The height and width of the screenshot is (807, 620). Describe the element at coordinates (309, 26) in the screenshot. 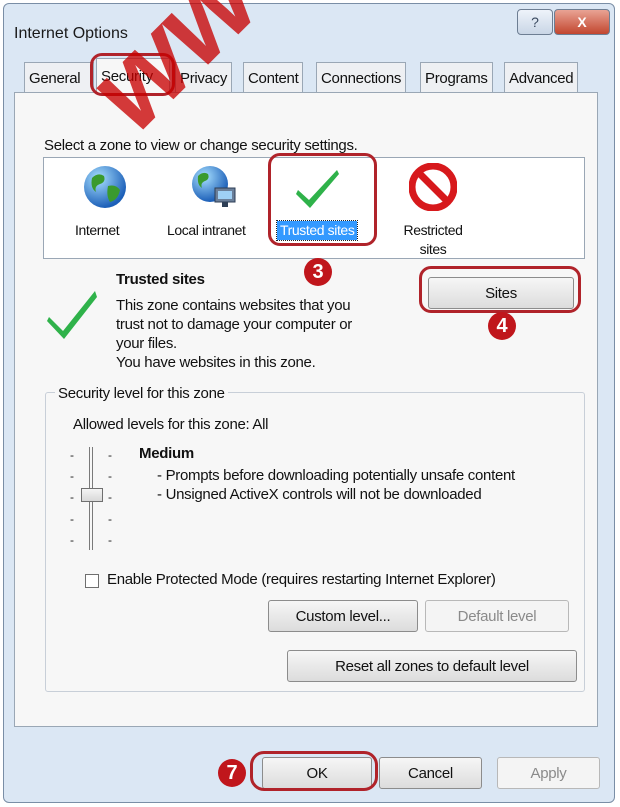

I see `title-bar: Internet Options ? X` at that location.